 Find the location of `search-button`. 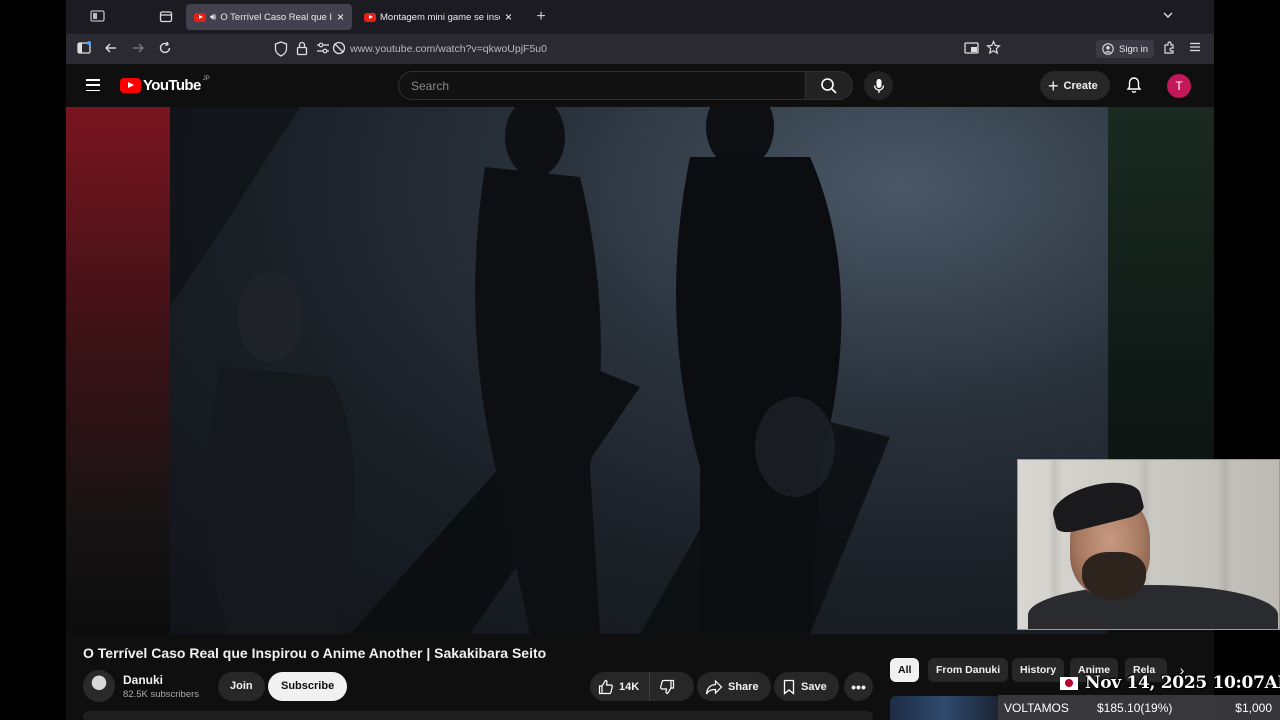

search-button is located at coordinates (829, 85).